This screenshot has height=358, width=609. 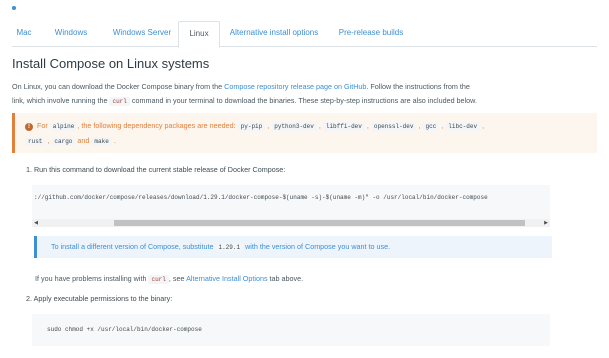 What do you see at coordinates (227, 278) in the screenshot?
I see `alternative-install-options-link: Alternative Install Options` at bounding box center [227, 278].